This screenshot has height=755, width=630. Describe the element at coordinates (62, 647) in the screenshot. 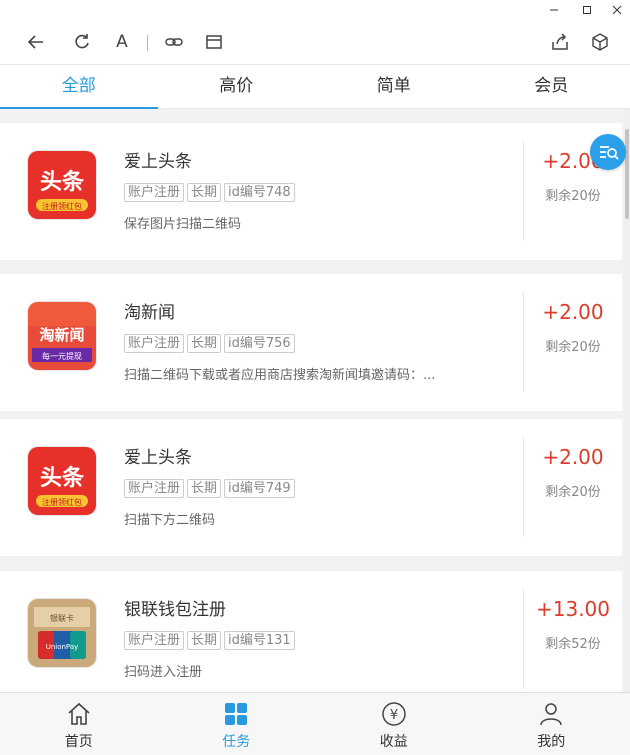

I see `svg-text: UnionPay` at that location.